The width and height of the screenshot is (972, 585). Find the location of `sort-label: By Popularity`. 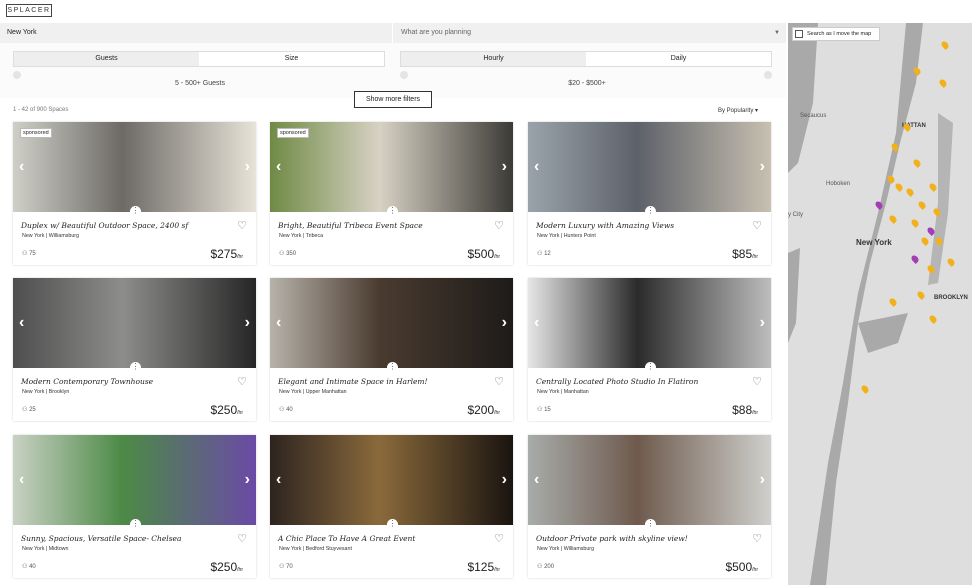

sort-label: By Popularity is located at coordinates (736, 111).